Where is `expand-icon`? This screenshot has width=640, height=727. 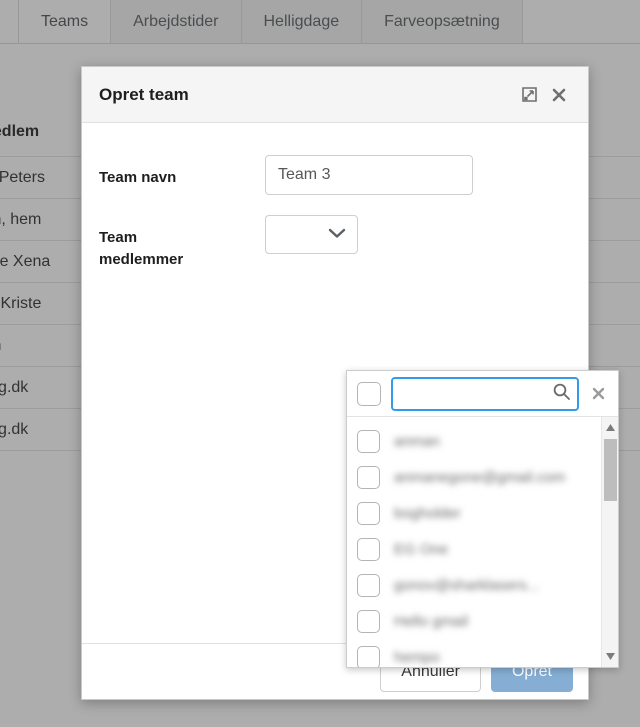 expand-icon is located at coordinates (529, 95).